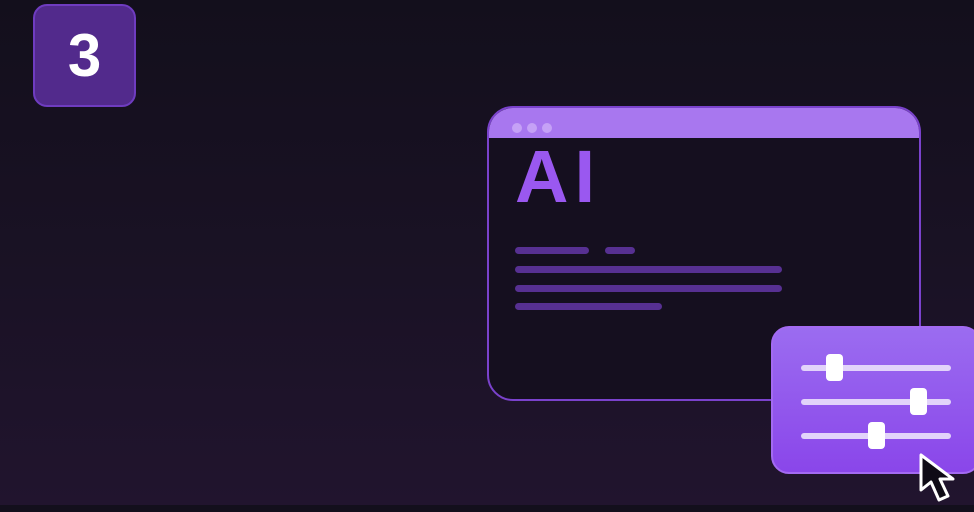 The width and height of the screenshot is (974, 512). What do you see at coordinates (558, 176) in the screenshot?
I see `ai-logo: AI` at bounding box center [558, 176].